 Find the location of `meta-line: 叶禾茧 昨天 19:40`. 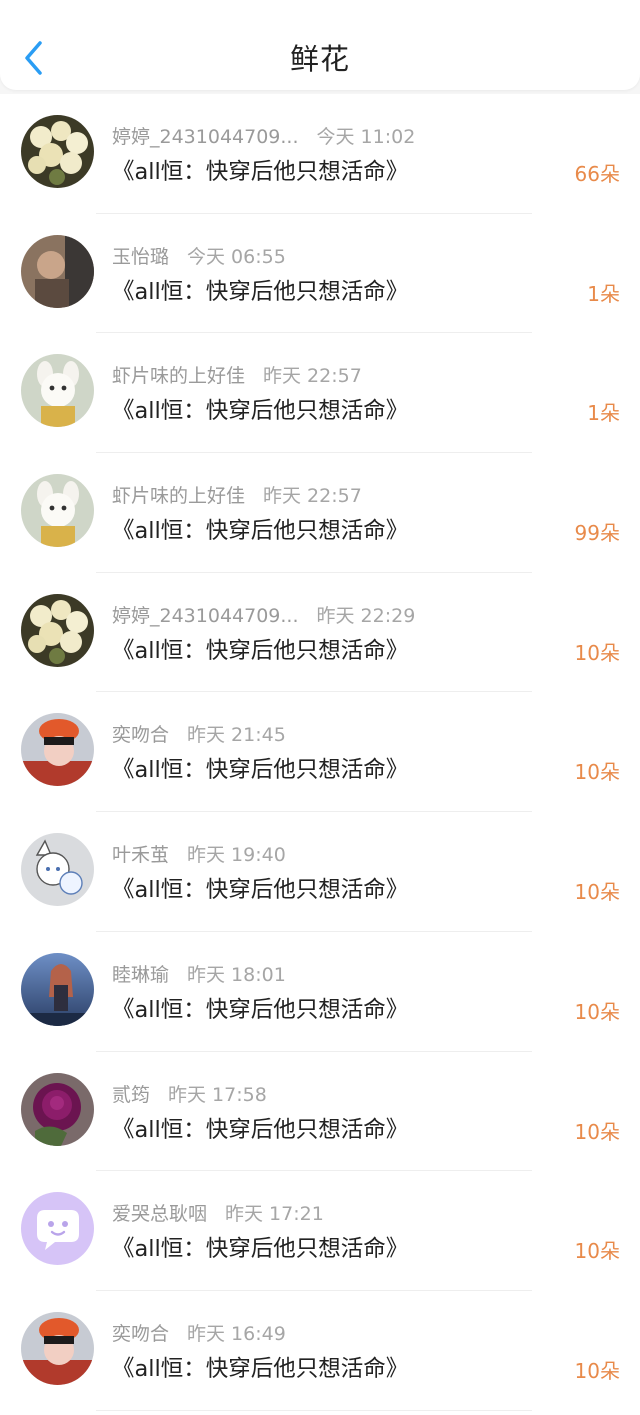

meta-line: 叶禾茧 昨天 19:40 is located at coordinates (199, 853).